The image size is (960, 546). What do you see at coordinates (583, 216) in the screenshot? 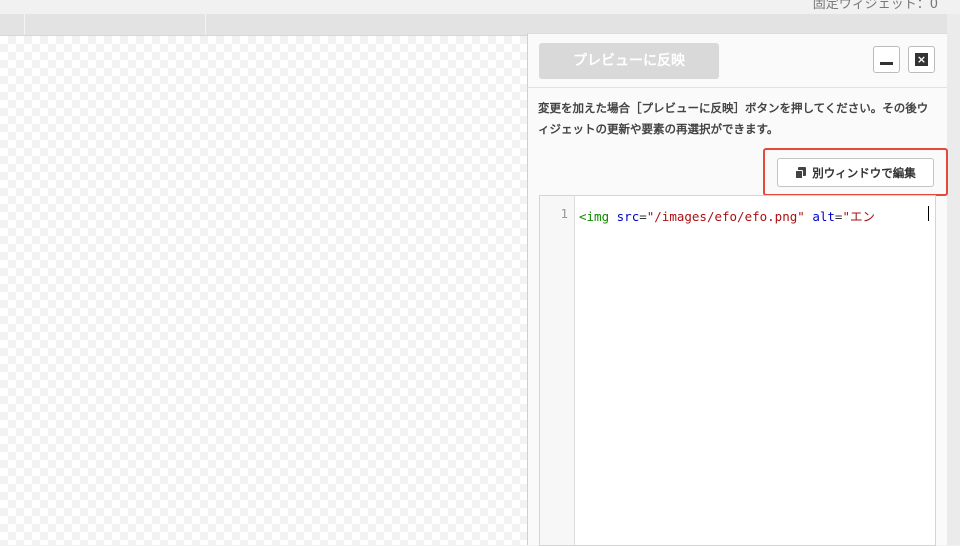
I see `tag-bracket: <` at bounding box center [583, 216].